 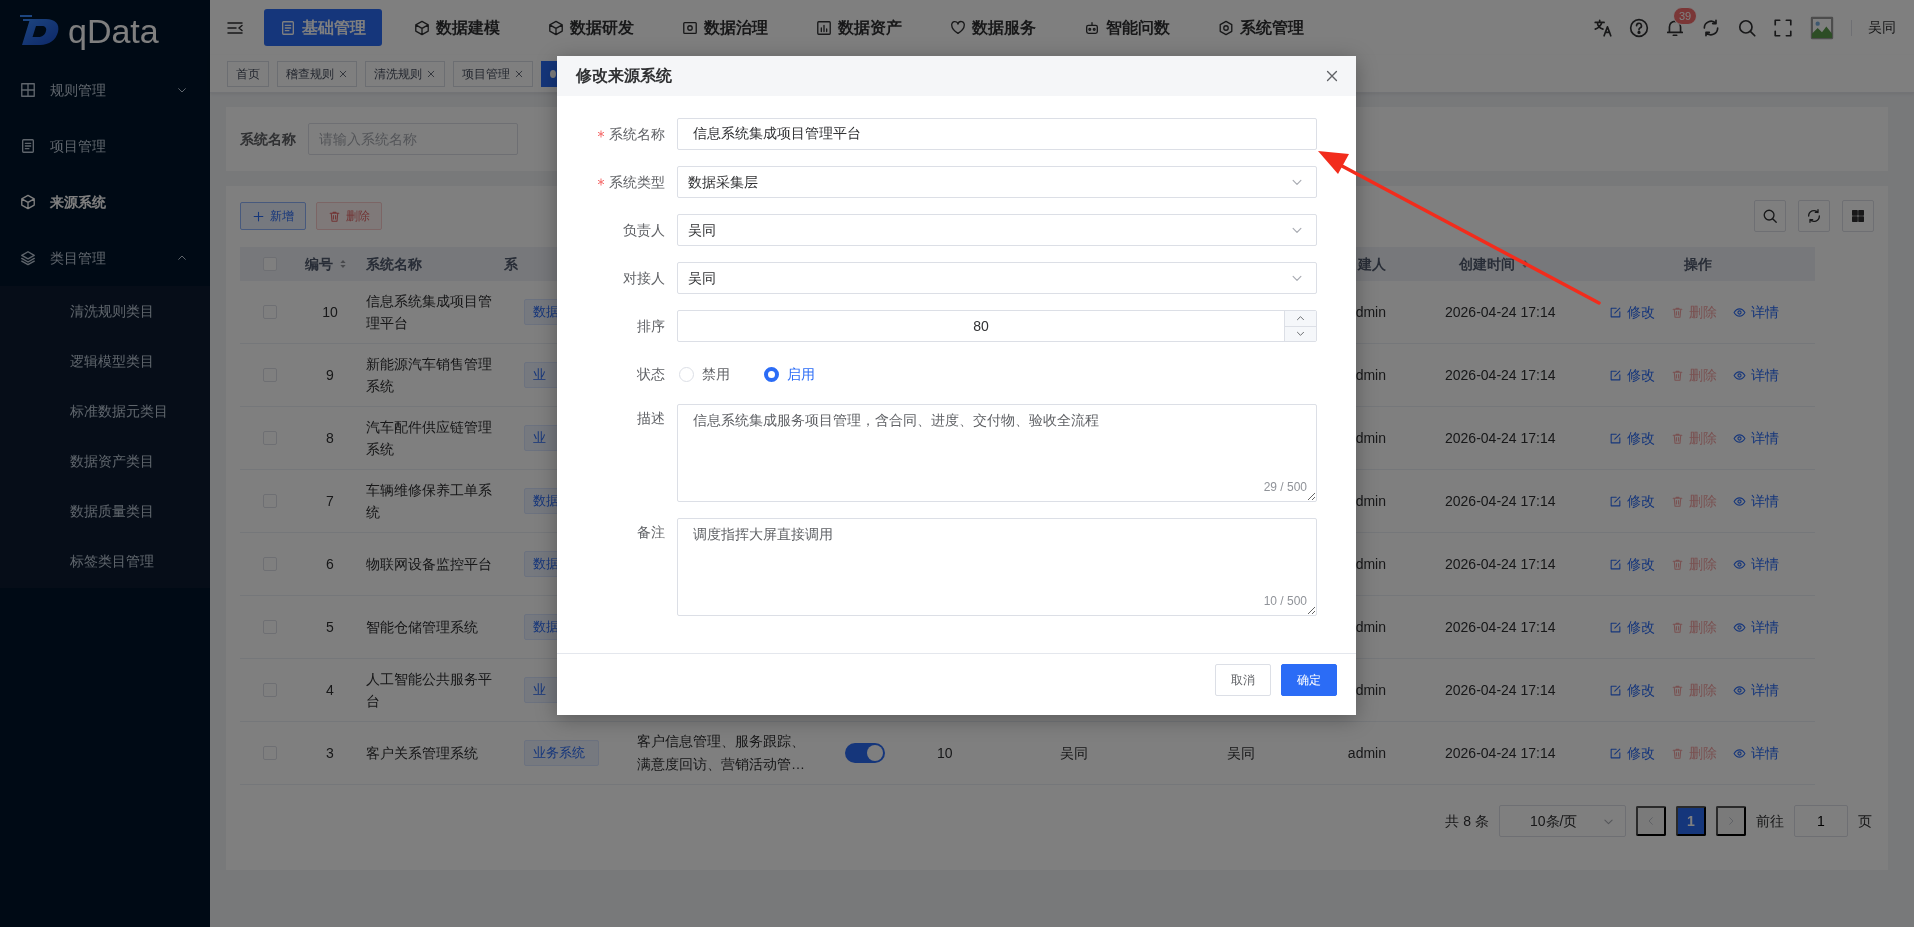 I want to click on search-button, so click(x=1770, y=216).